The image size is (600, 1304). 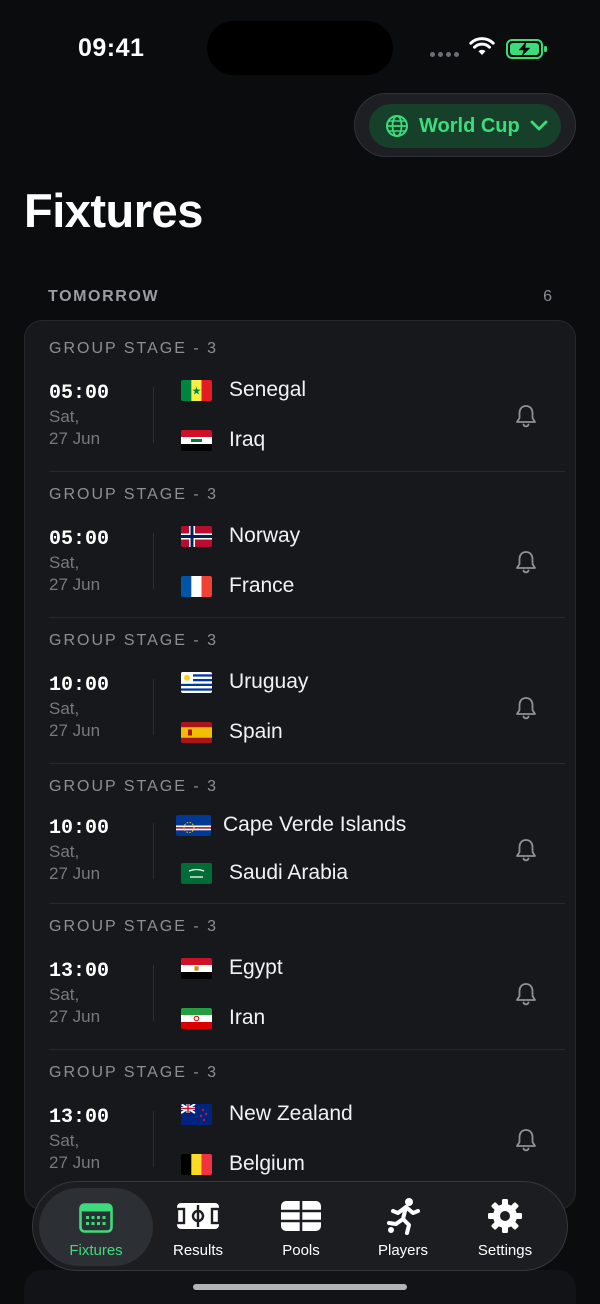 What do you see at coordinates (301, 1250) in the screenshot?
I see `tab-label: Pools` at bounding box center [301, 1250].